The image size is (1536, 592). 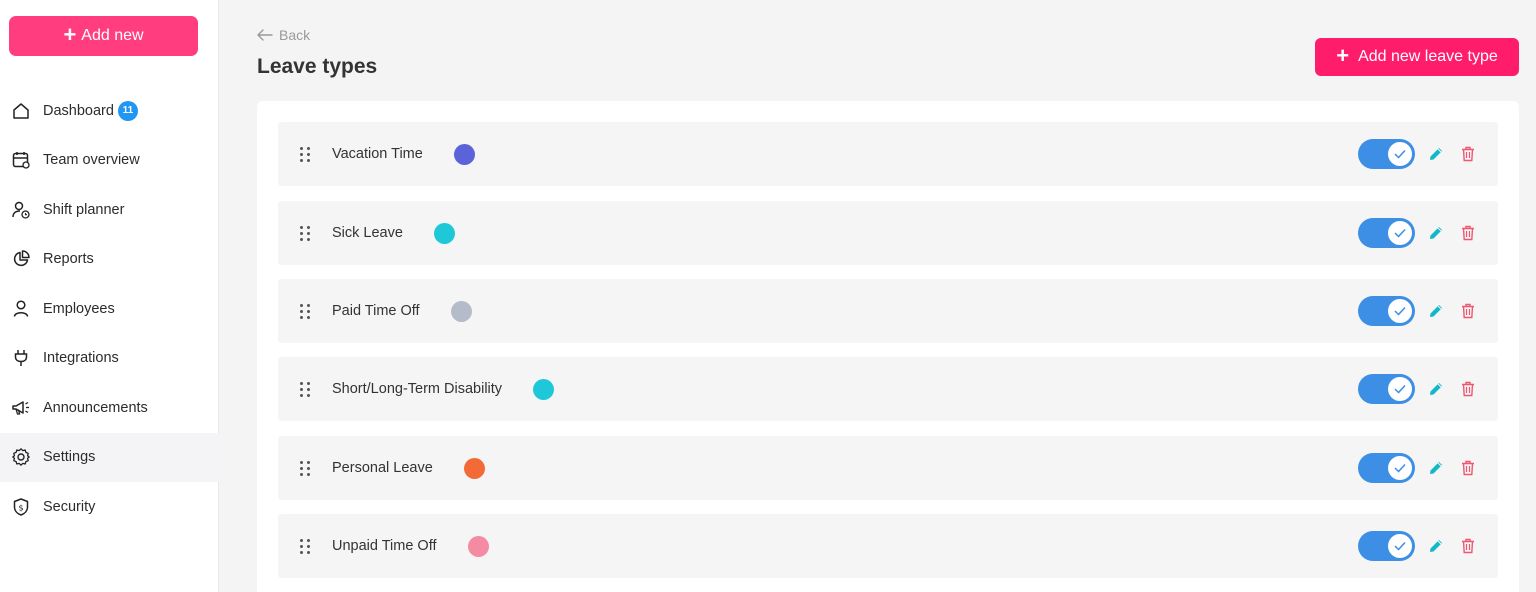 What do you see at coordinates (888, 233) in the screenshot?
I see `leave-type-row: Sick Leave` at bounding box center [888, 233].